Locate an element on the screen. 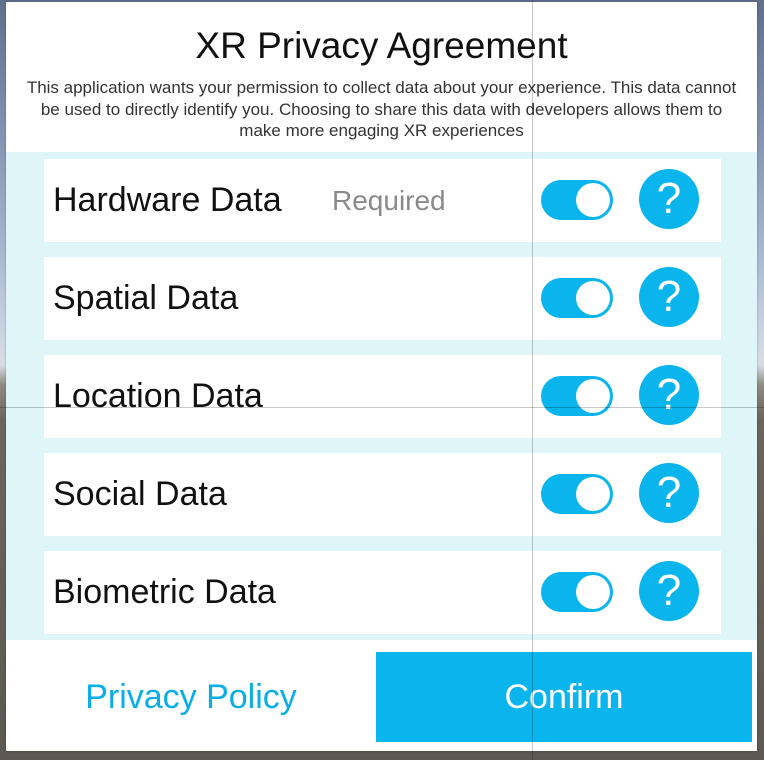  confirm-button: Confirm is located at coordinates (564, 697).